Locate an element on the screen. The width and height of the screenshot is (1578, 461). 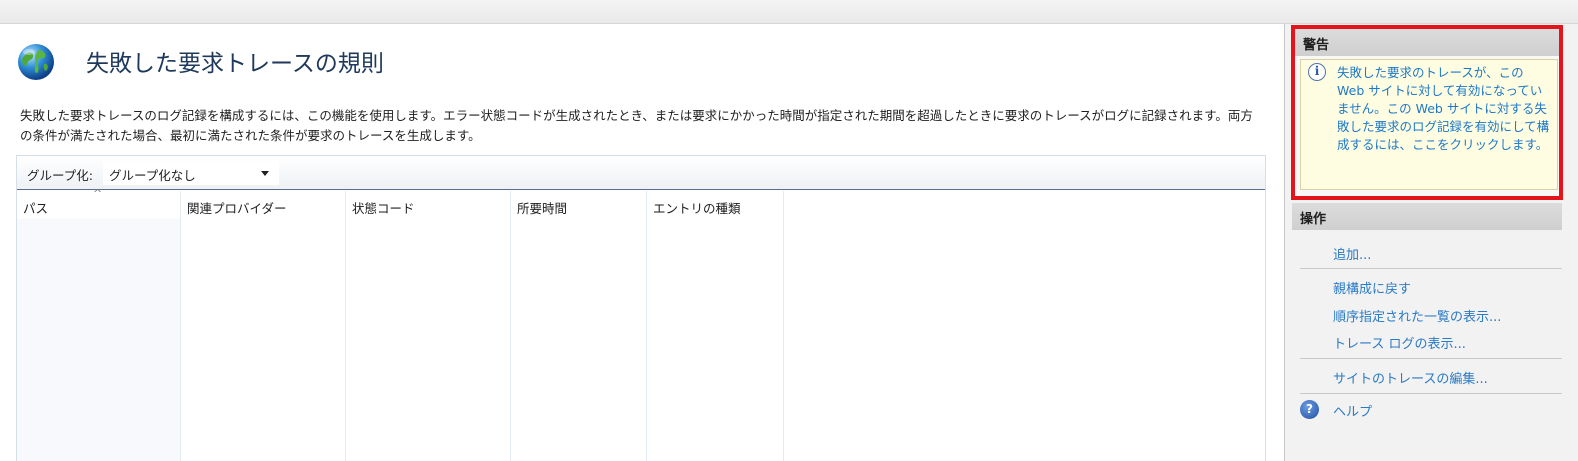
column-header-provider: 関連プロバイダー is located at coordinates (237, 207).